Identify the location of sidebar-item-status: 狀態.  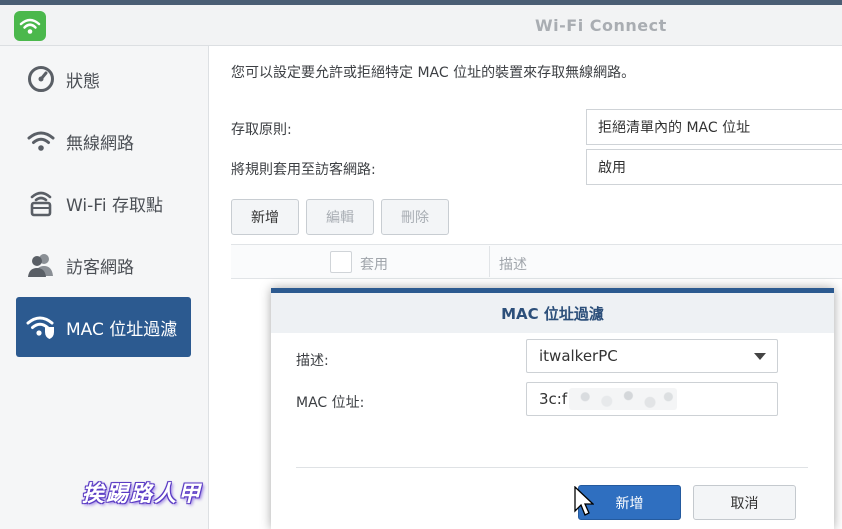
(103, 79).